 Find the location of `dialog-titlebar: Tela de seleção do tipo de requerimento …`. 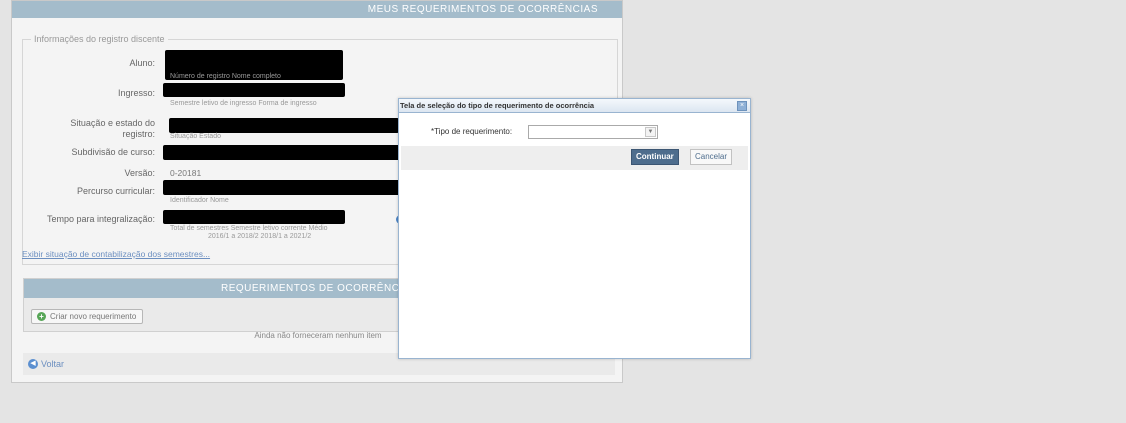

dialog-titlebar: Tela de seleção do tipo de requerimento … is located at coordinates (574, 106).